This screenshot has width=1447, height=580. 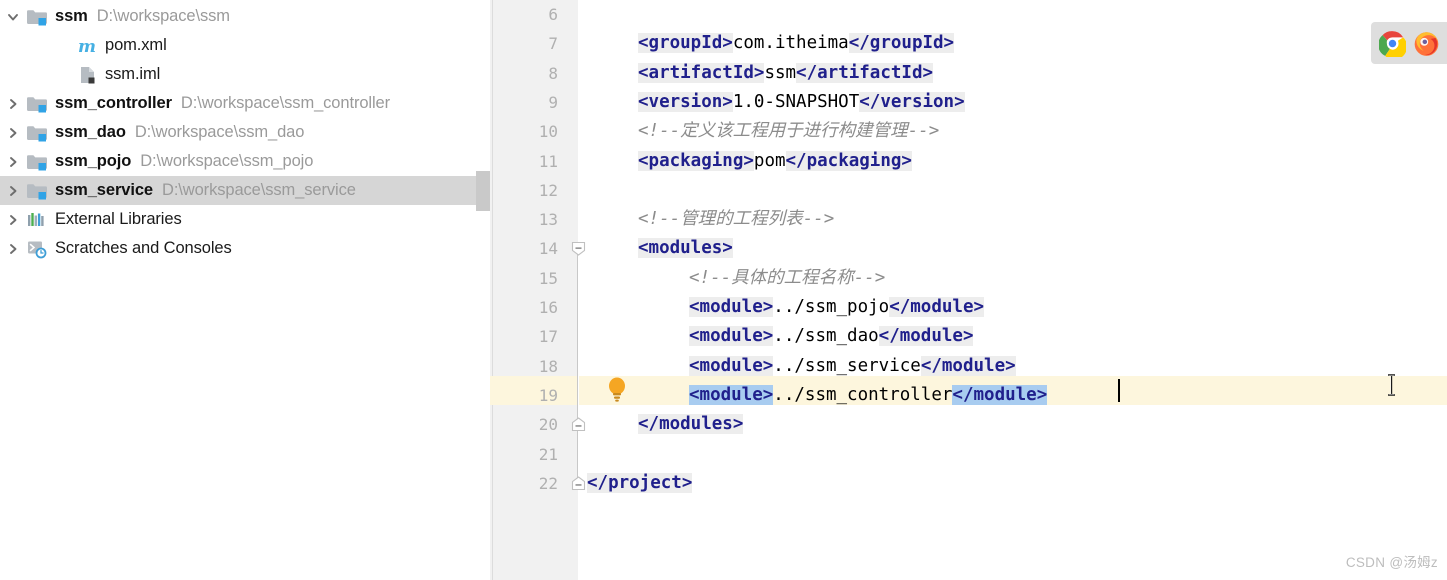 I want to click on code-line: 17 <module>../ssm_dao</module>, so click(x=968, y=336).